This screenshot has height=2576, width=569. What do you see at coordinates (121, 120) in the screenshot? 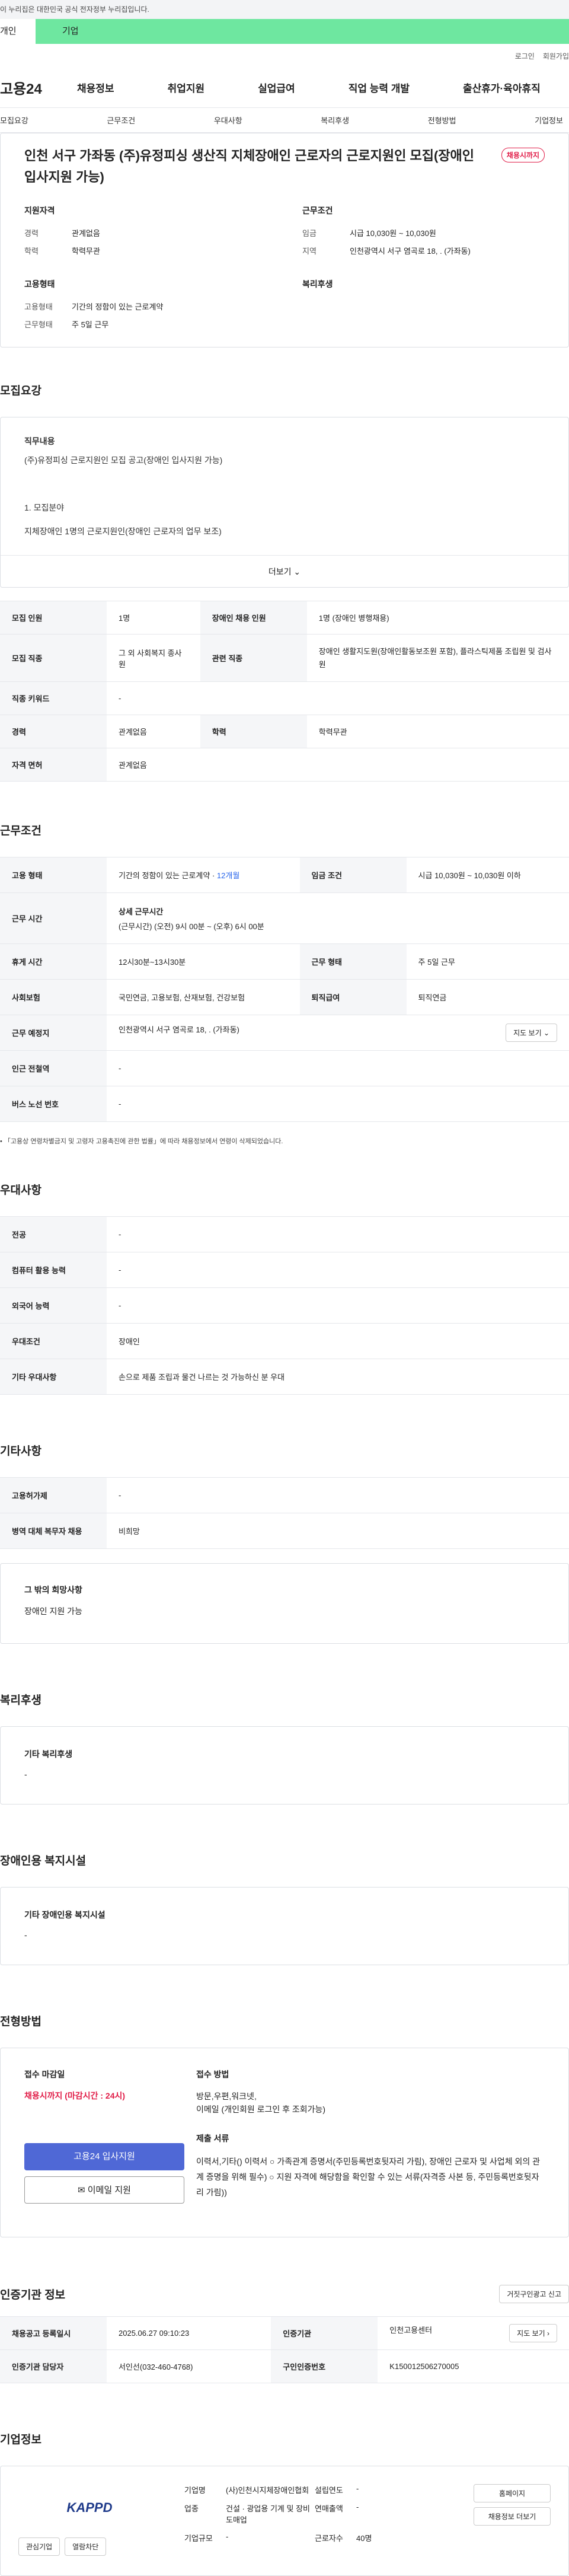
I see `subnav-conditions: 근무조건` at bounding box center [121, 120].